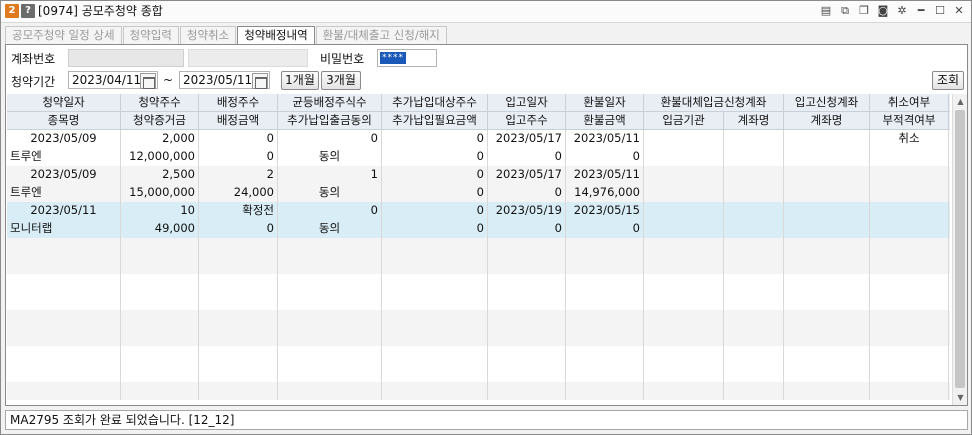  I want to click on col-header: 추가납입출금동의, so click(330, 121).